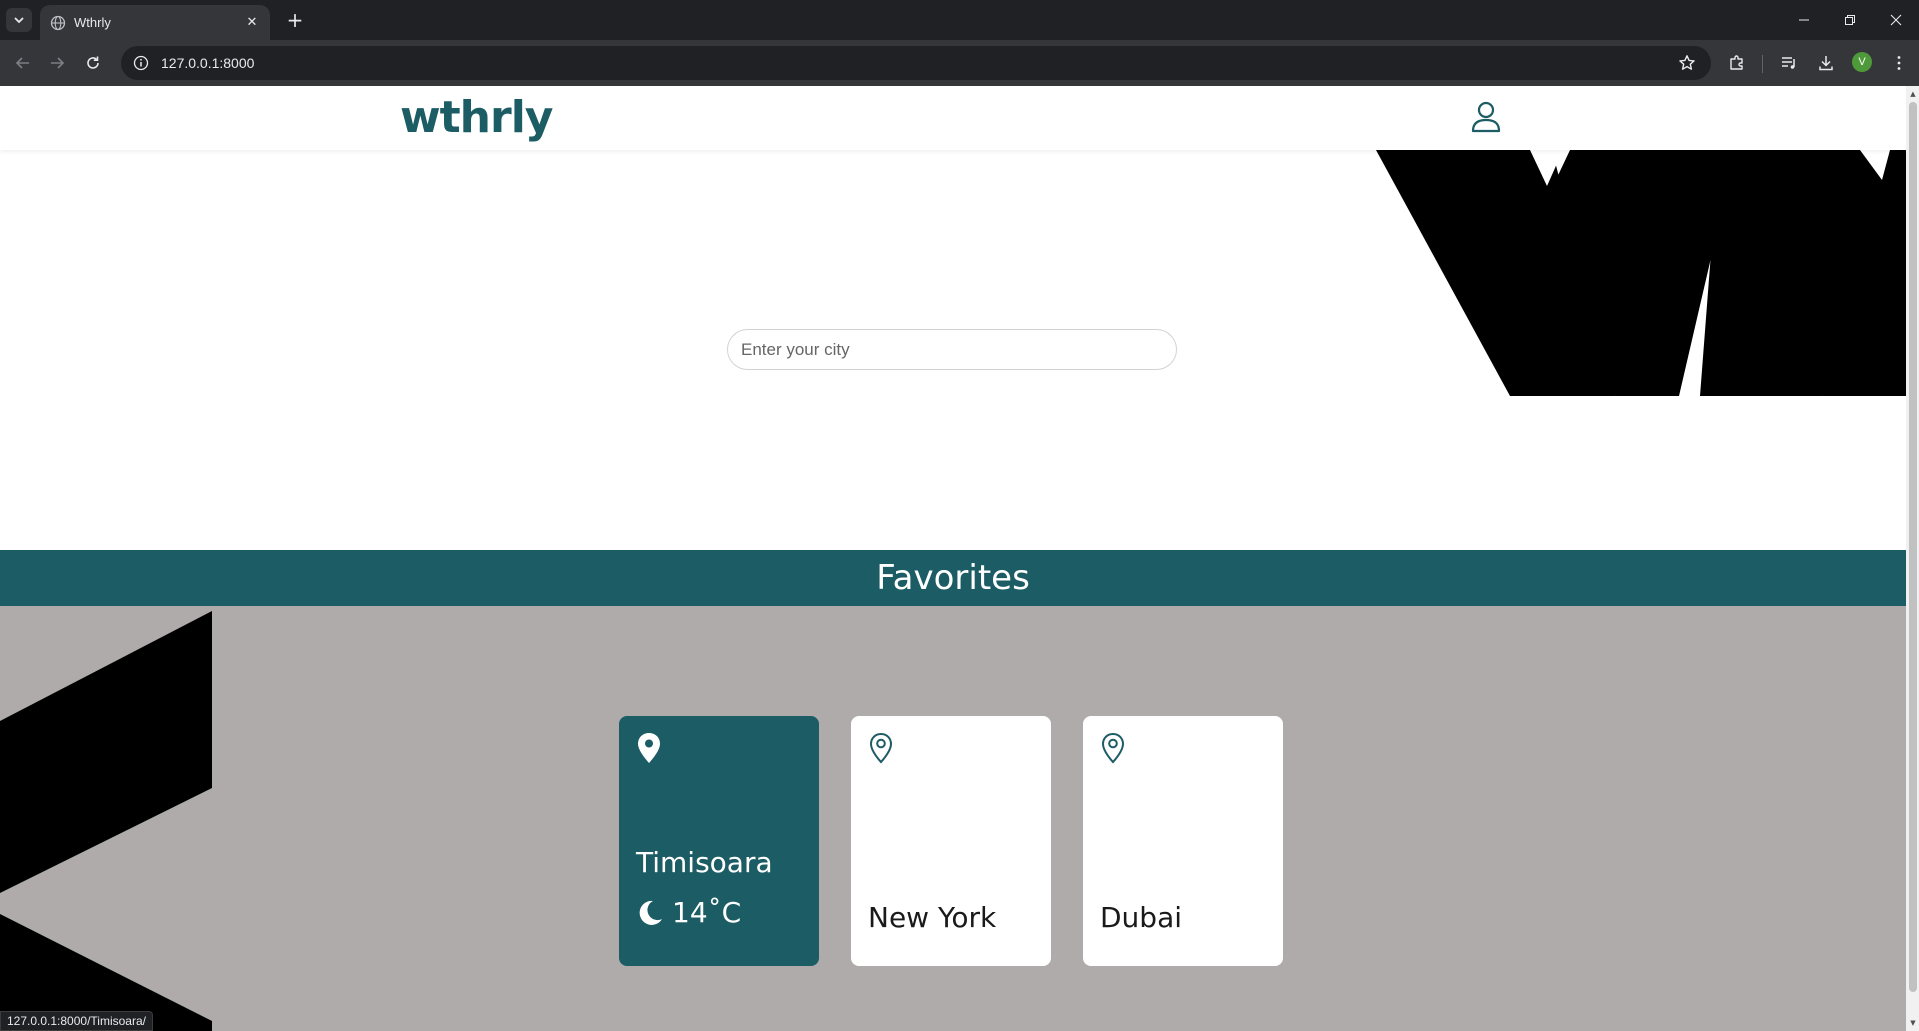 This screenshot has width=1919, height=1031. Describe the element at coordinates (1789, 63) in the screenshot. I see `media-controls-icon` at that location.